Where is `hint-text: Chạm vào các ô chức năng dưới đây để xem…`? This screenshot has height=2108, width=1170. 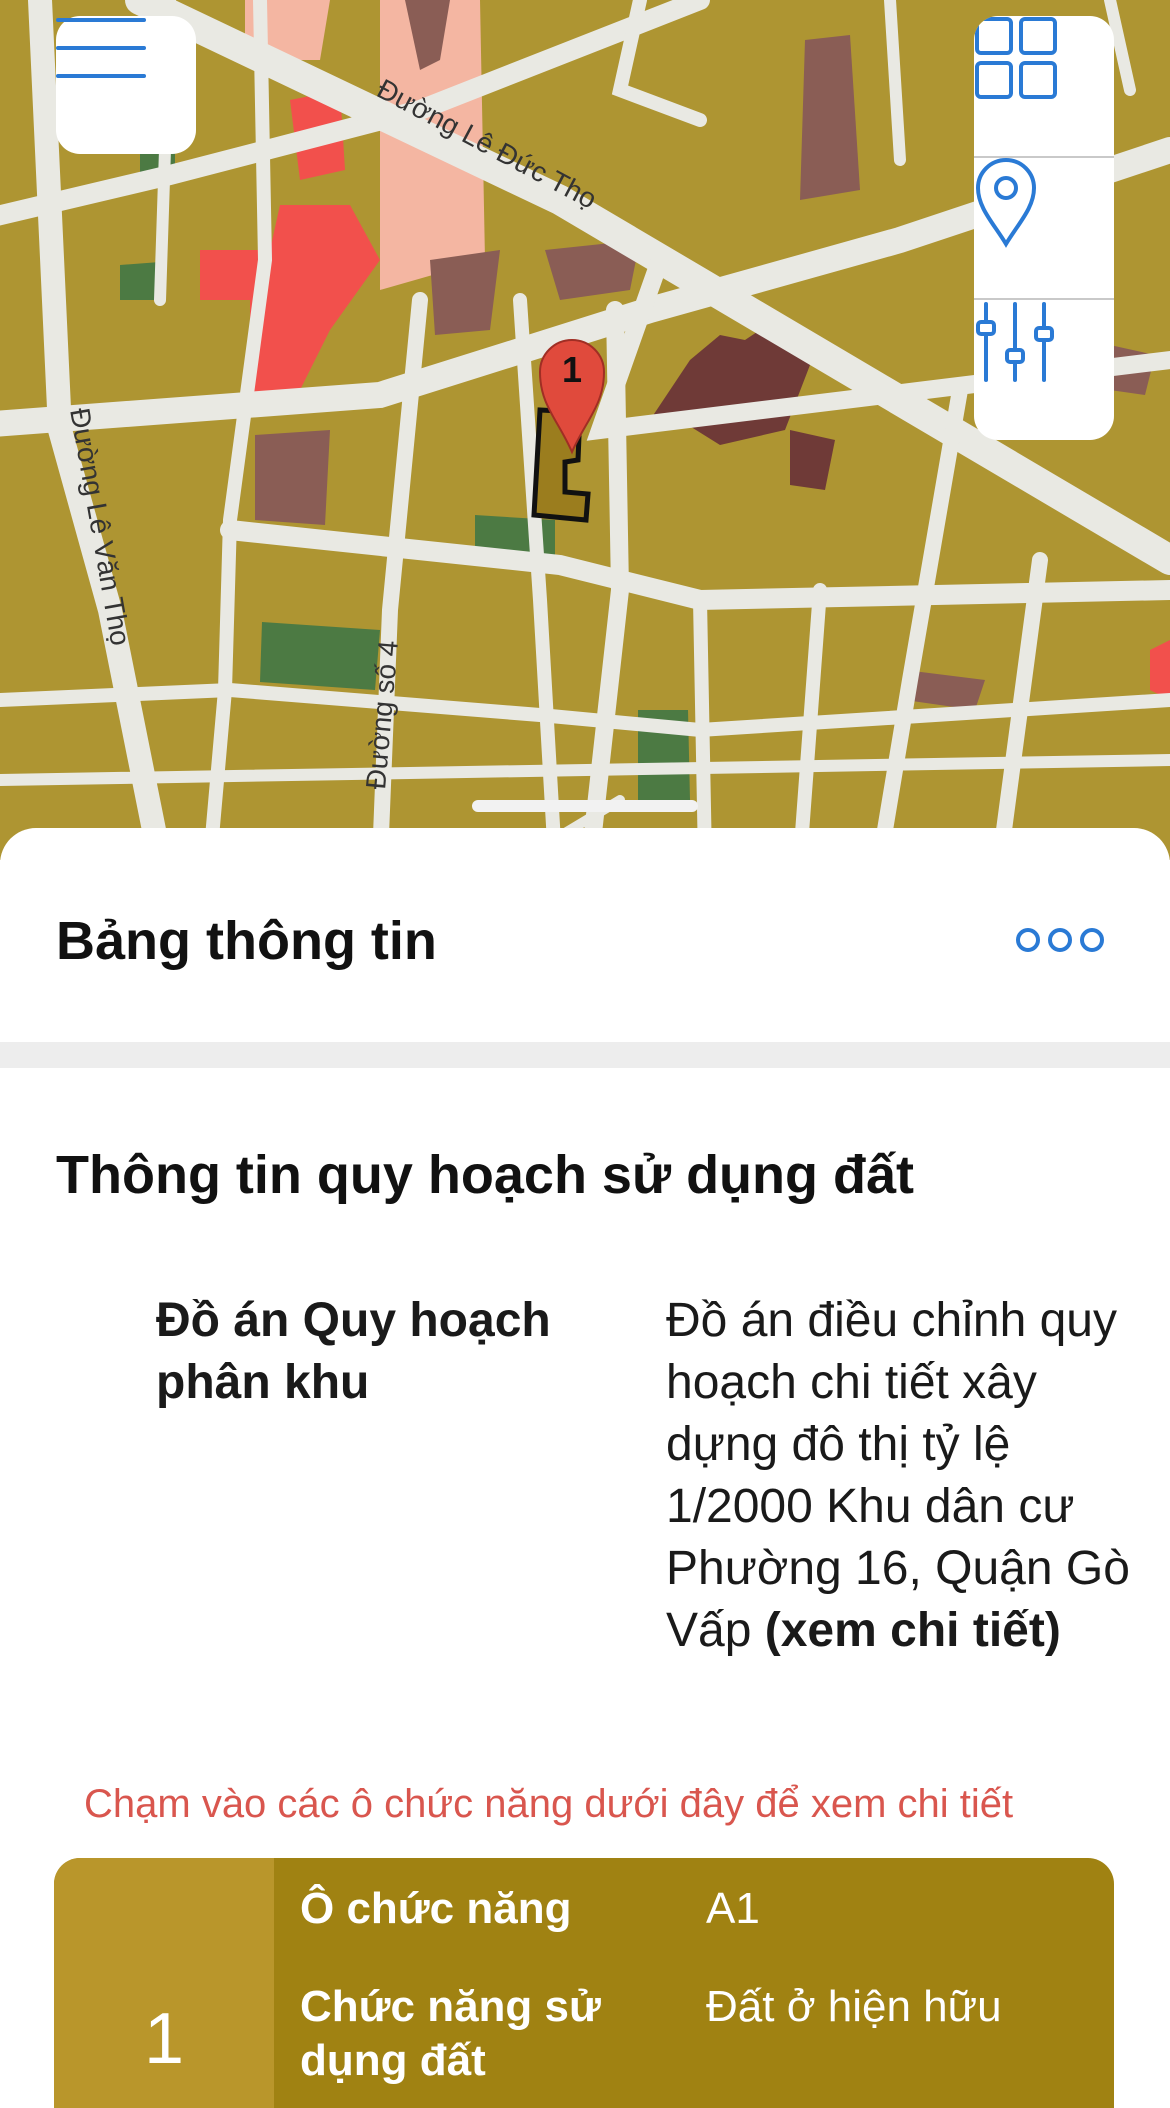 hint-text: Chạm vào các ô chức năng dưới đây để xem… is located at coordinates (549, 1804).